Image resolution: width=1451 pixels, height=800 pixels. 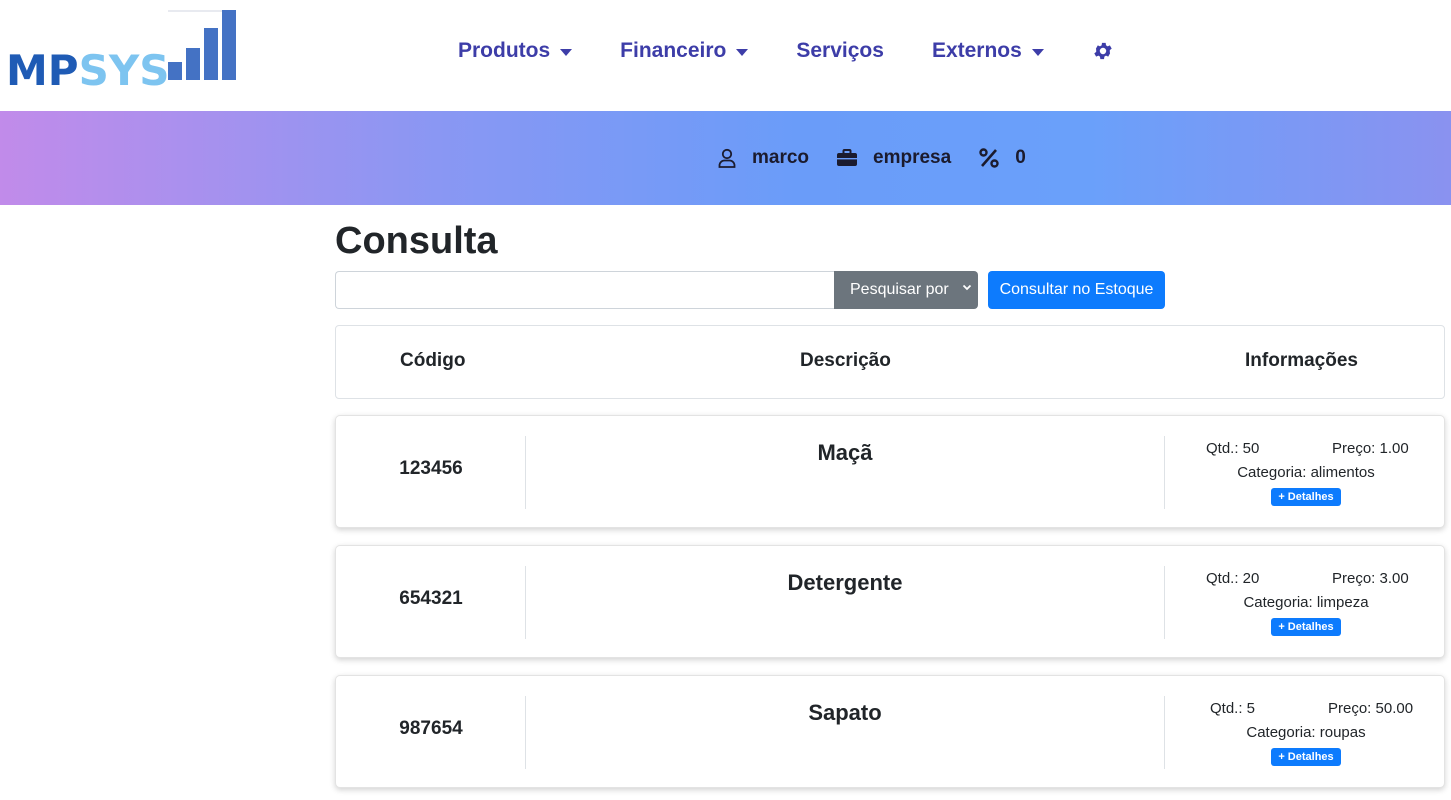 I want to click on logo-text-mp: MP, so click(x=42, y=70).